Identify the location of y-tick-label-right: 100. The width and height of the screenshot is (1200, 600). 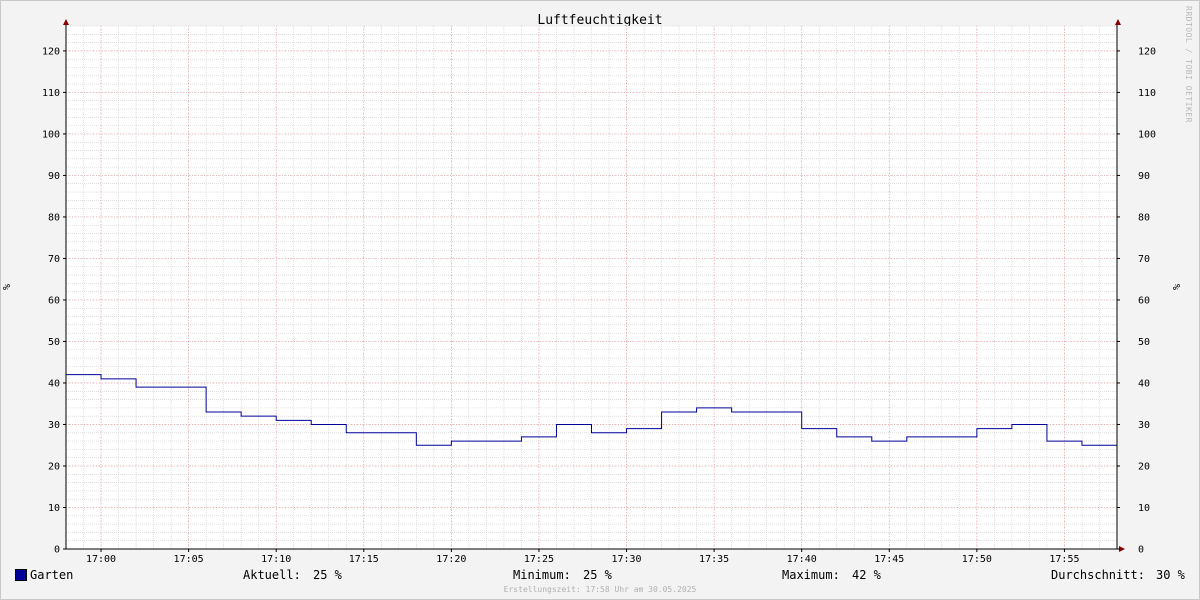
(1147, 134).